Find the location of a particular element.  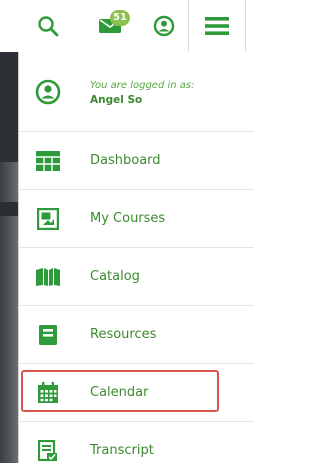

menu-item-transcript: Transcript is located at coordinates (136, 442).